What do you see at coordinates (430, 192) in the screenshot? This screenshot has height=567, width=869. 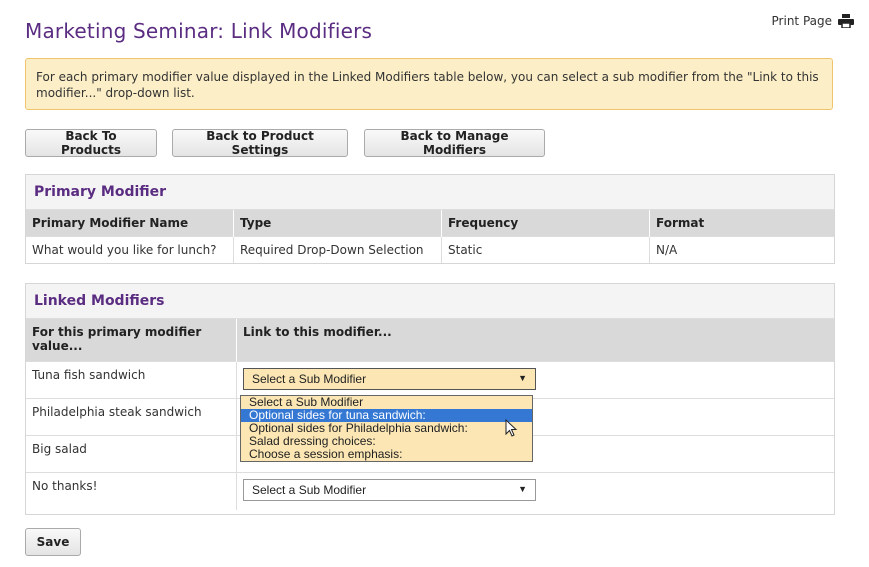 I see `primary-modifier-heading: Primary Modifier` at bounding box center [430, 192].